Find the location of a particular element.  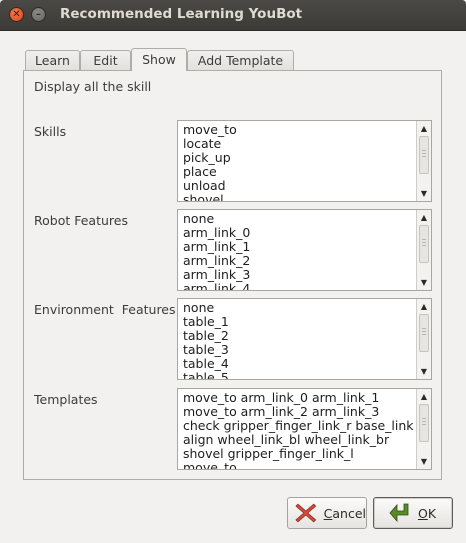

environment-features-list-items: none table_1 table_2 table_3 table_4 table_5 is located at coordinates (296, 339).